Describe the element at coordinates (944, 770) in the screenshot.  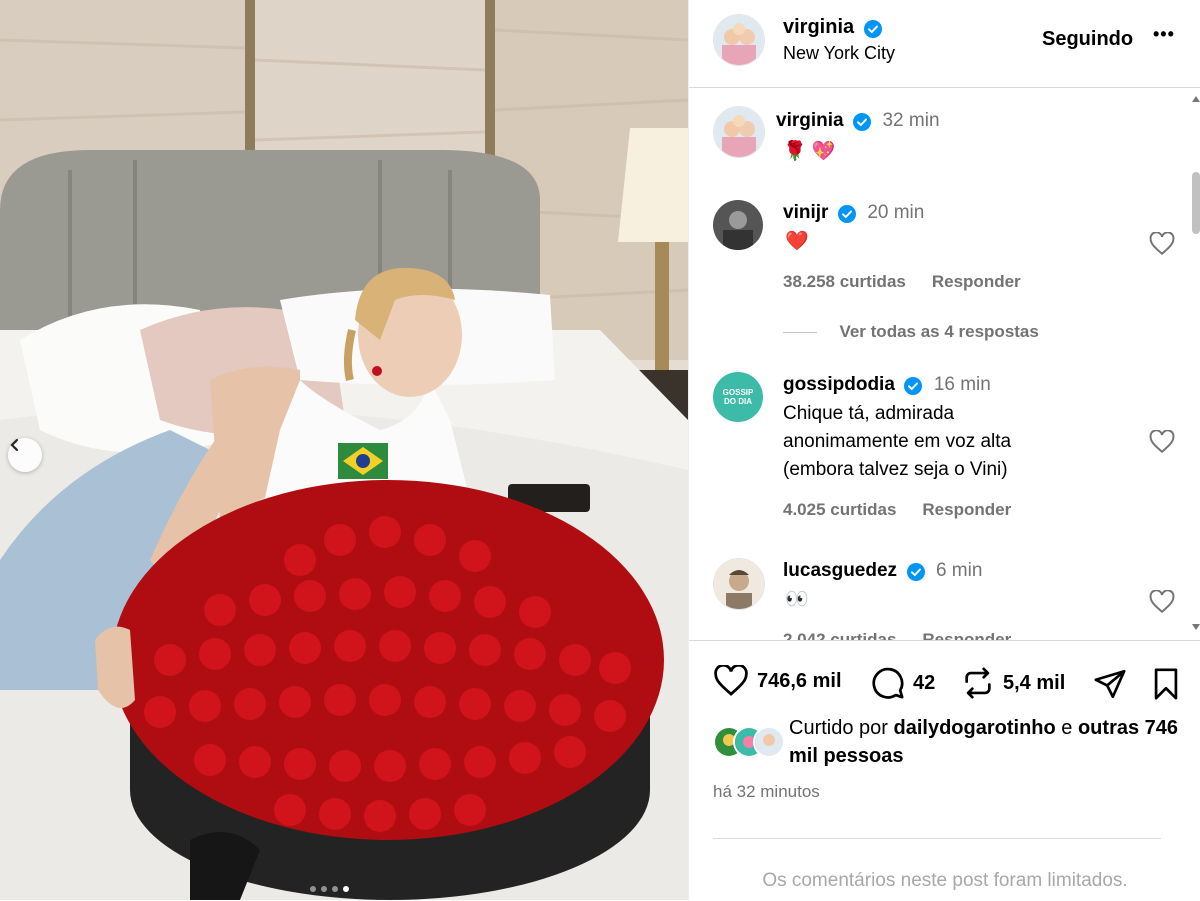
I see `post-actions: 746,6 mil 42 5,4 mil` at that location.